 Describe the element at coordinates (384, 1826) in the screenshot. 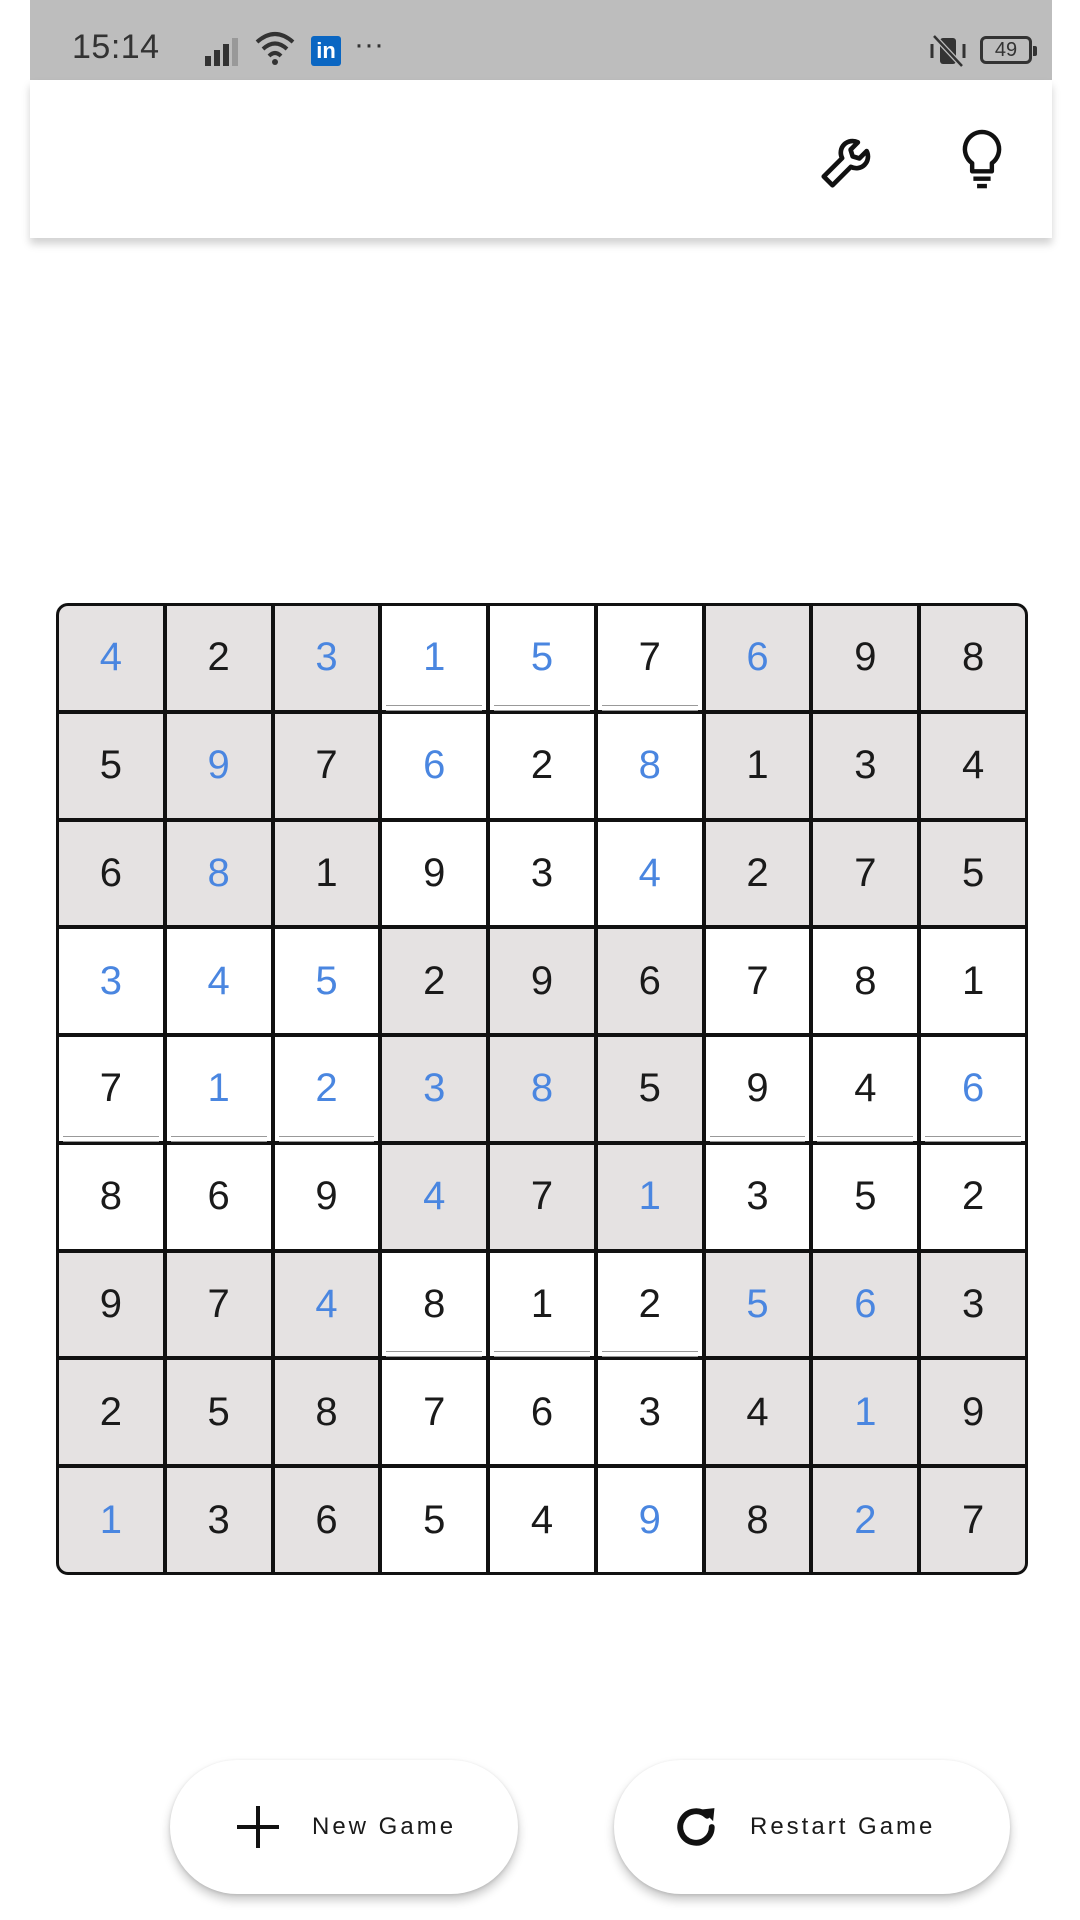

I see `new-game-label: New Game` at that location.